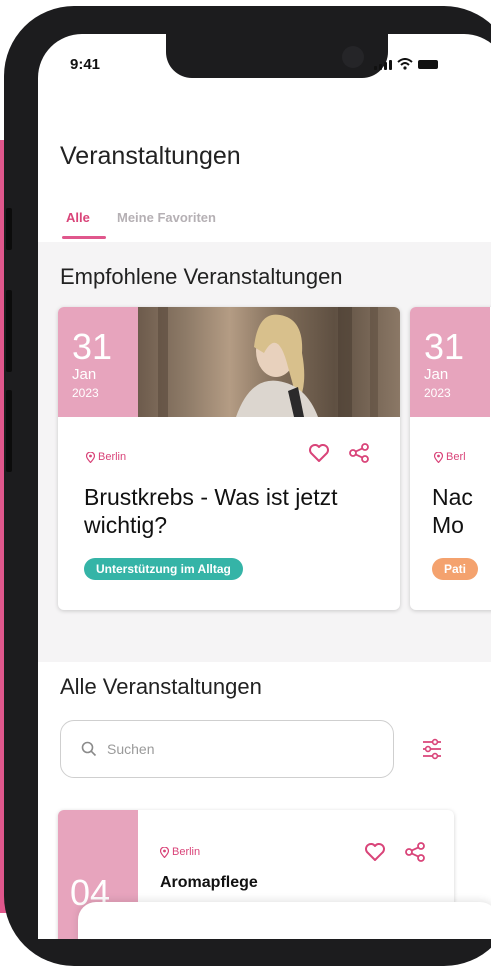 This screenshot has width=491, height=966. I want to click on event-title: Brustkrebs - Was ist jetzt wichtig?, so click(211, 511).